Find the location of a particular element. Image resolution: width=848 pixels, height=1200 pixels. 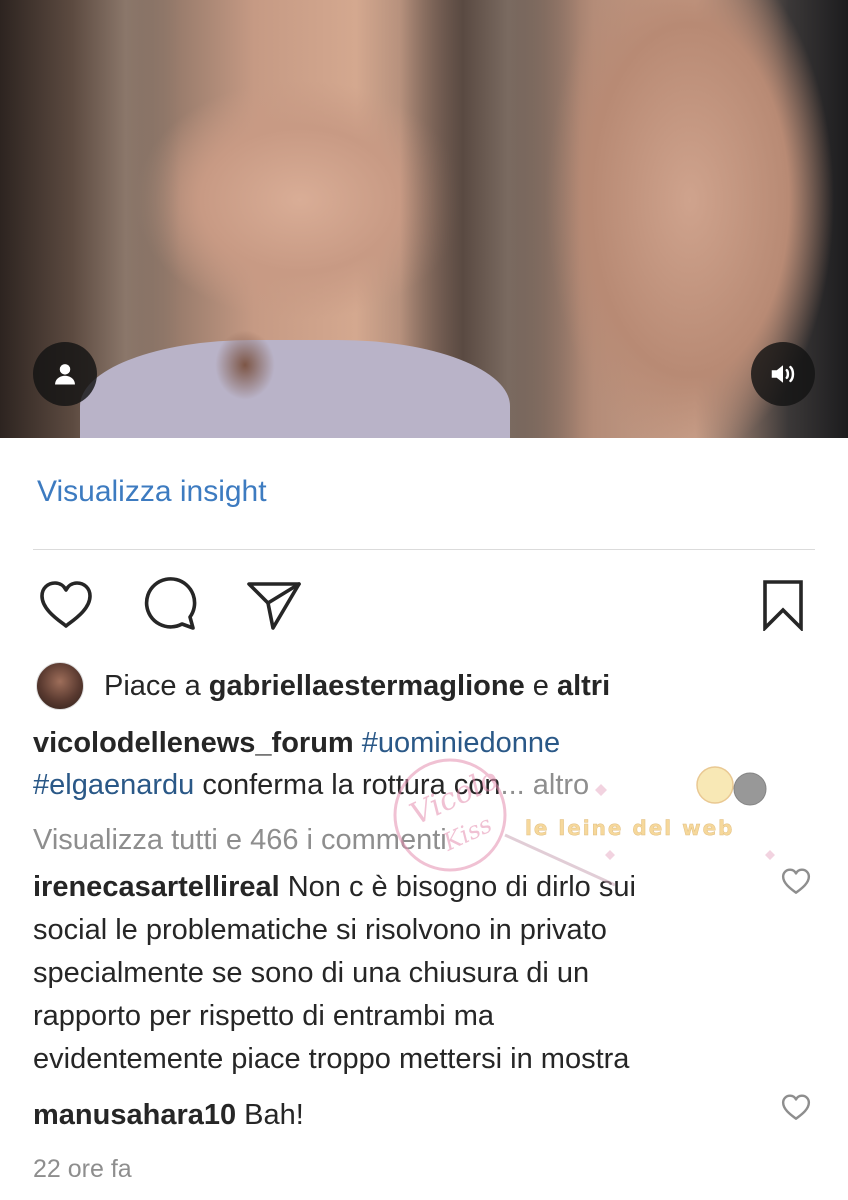

view-all-comments-link: Visualizza tutti e 466 i commenti is located at coordinates (393, 840).